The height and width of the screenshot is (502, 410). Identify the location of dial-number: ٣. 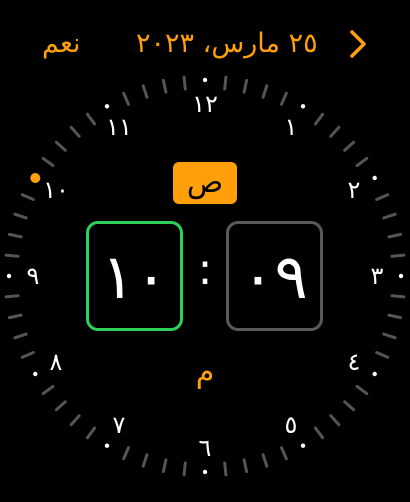
(377, 276).